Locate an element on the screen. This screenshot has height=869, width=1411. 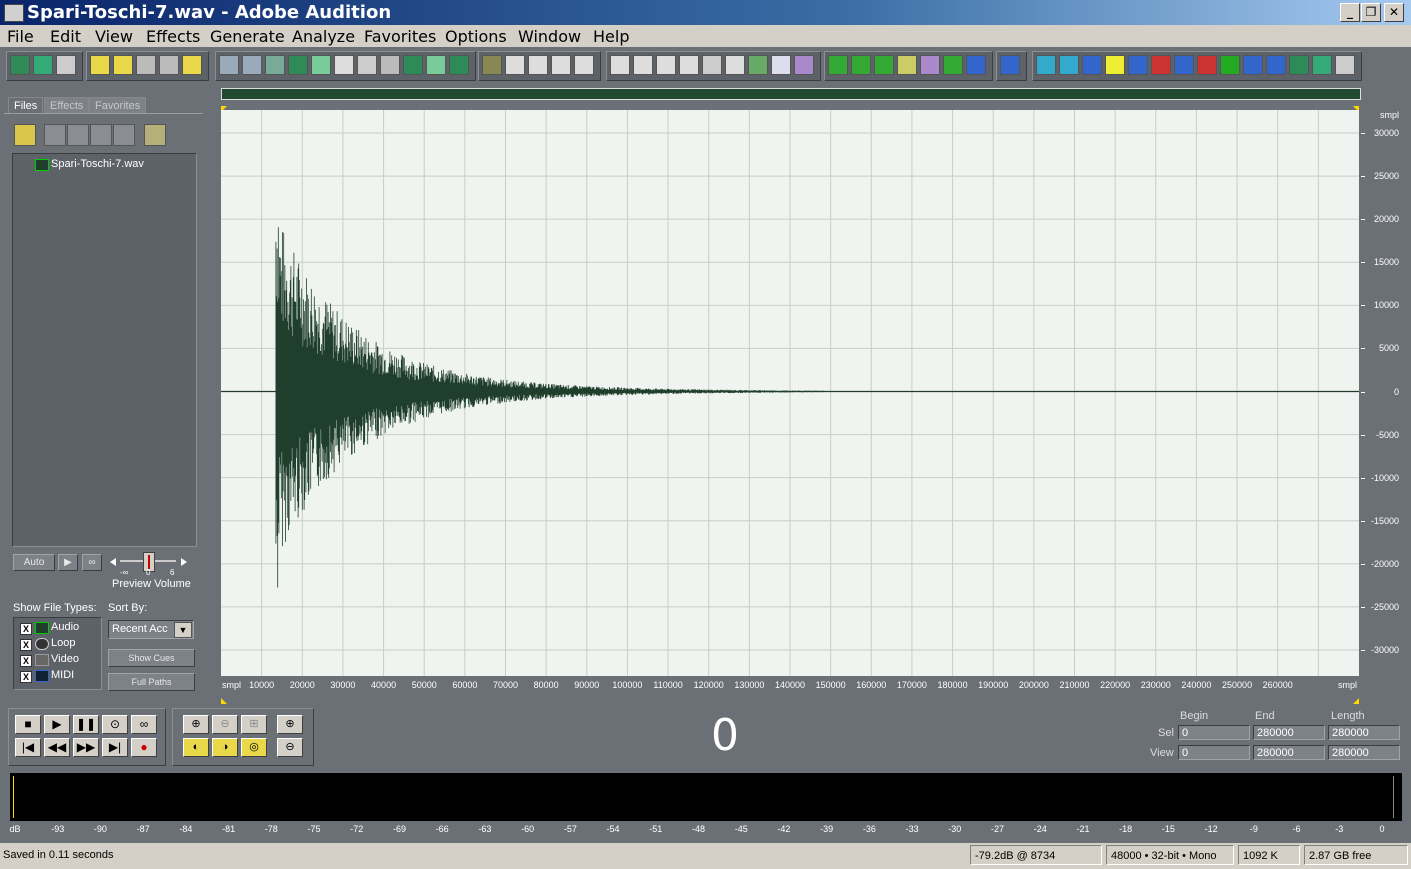
normalize-icon is located at coordinates (930, 65).